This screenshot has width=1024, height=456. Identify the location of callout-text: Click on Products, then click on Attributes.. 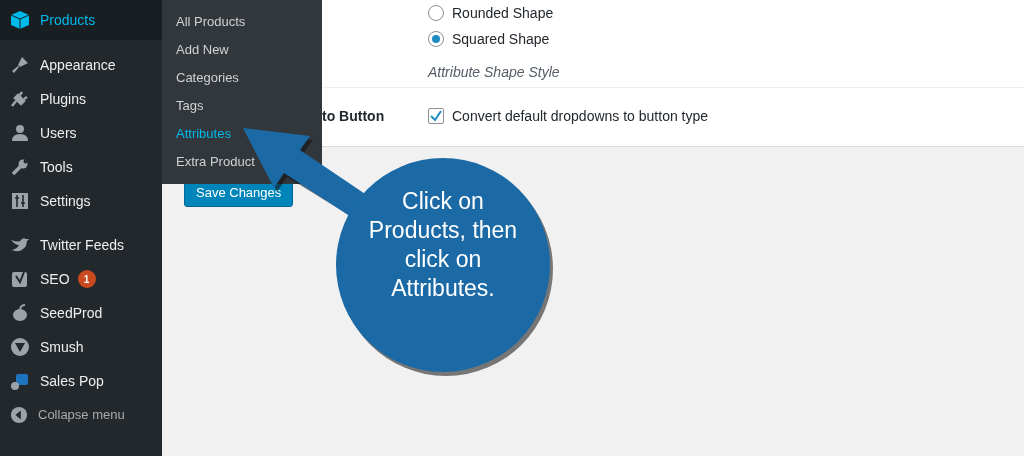
(443, 245).